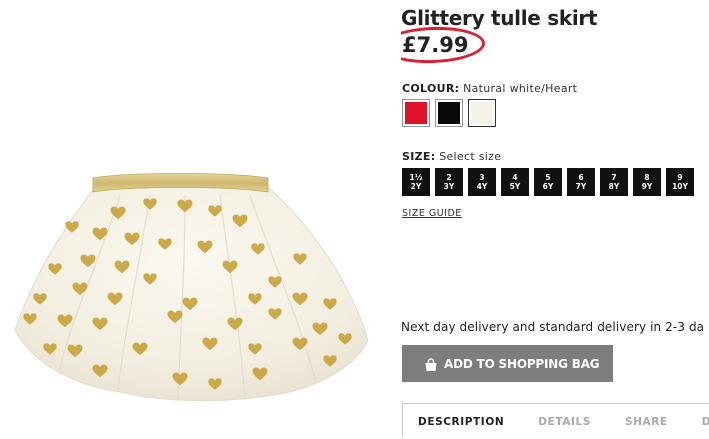 This screenshot has height=439, width=709. I want to click on swatch-black, so click(449, 113).